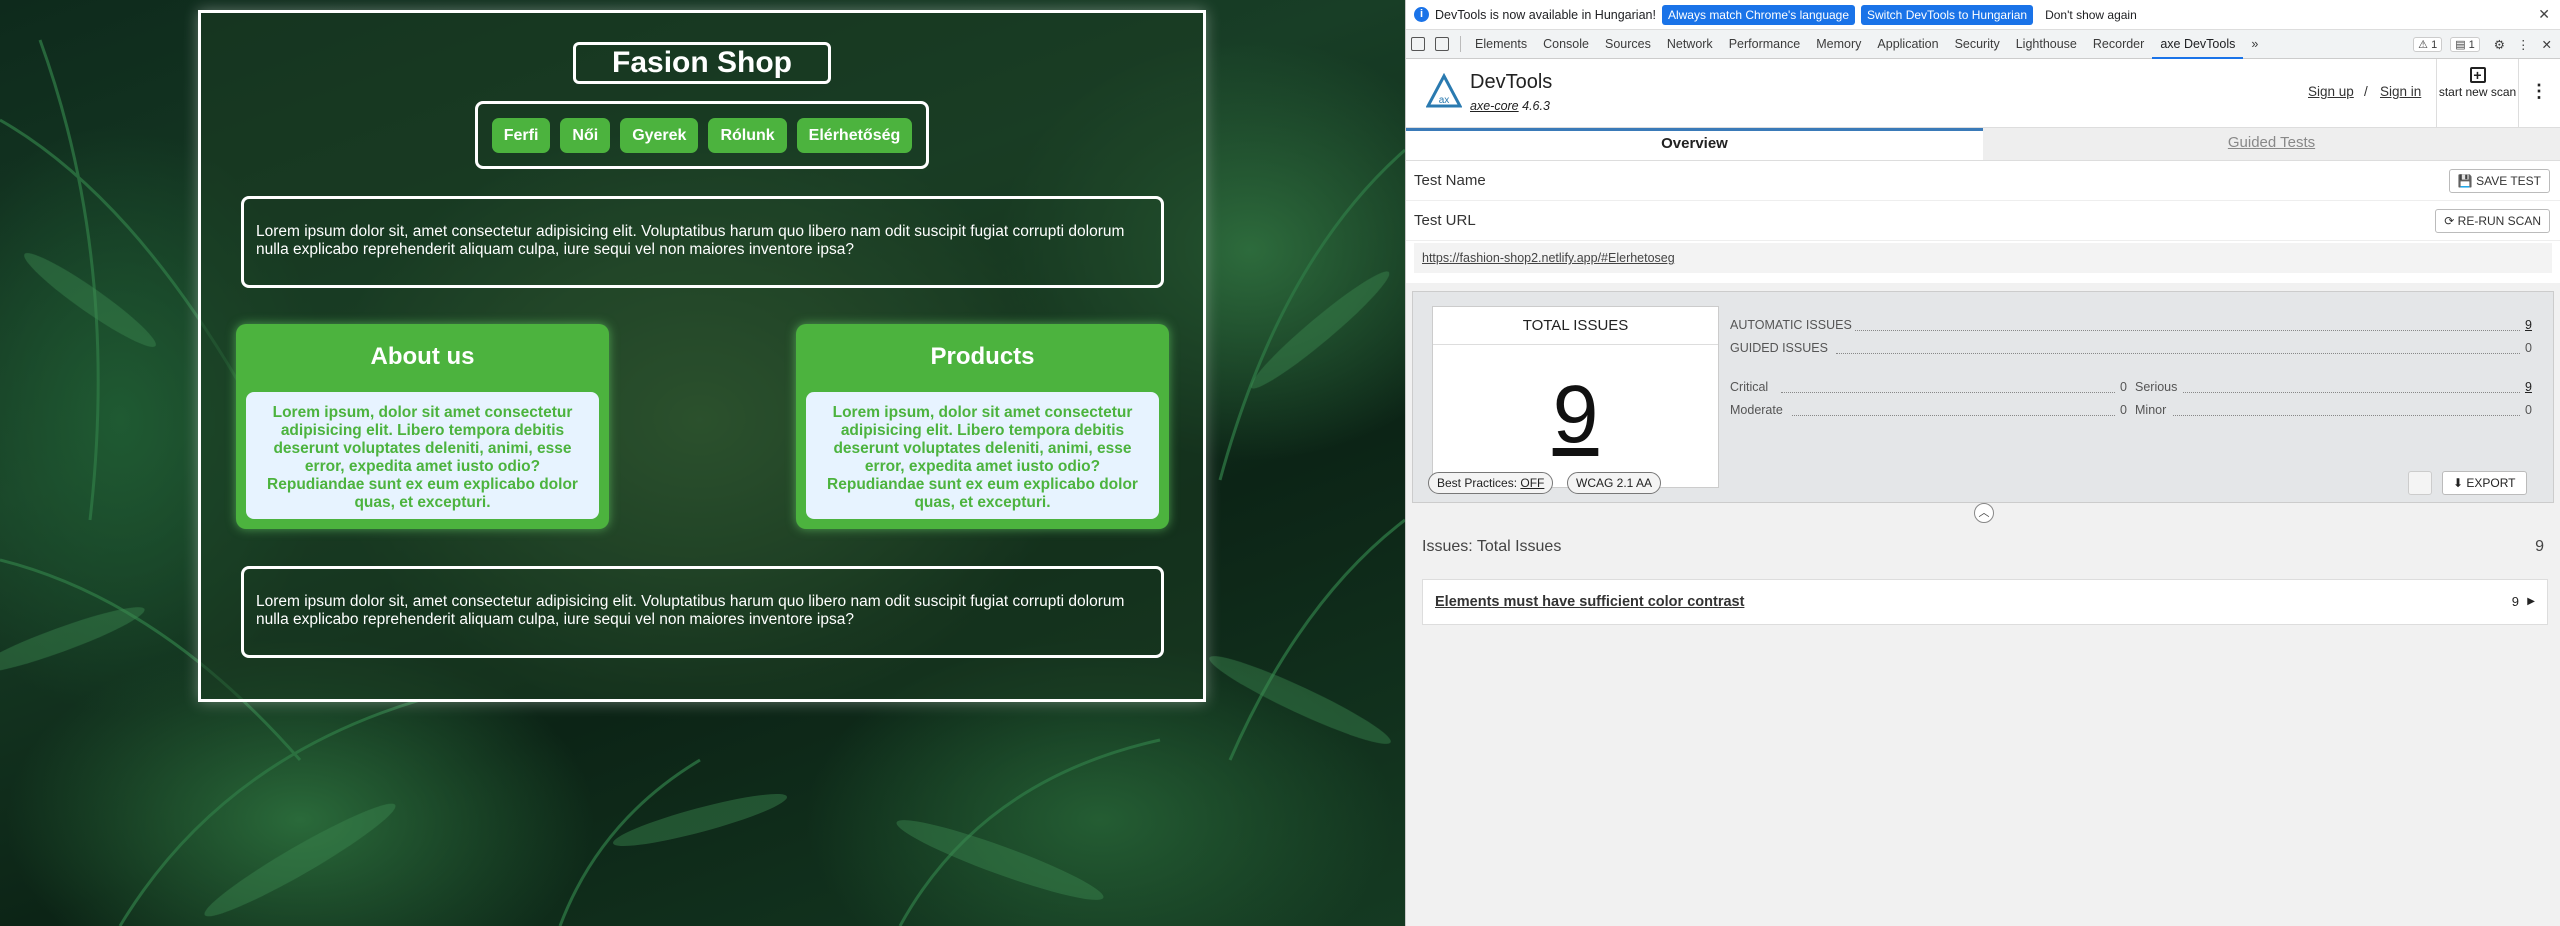 The height and width of the screenshot is (926, 2560). I want to click on total-issues-label: TOTAL ISSUES, so click(1575, 326).